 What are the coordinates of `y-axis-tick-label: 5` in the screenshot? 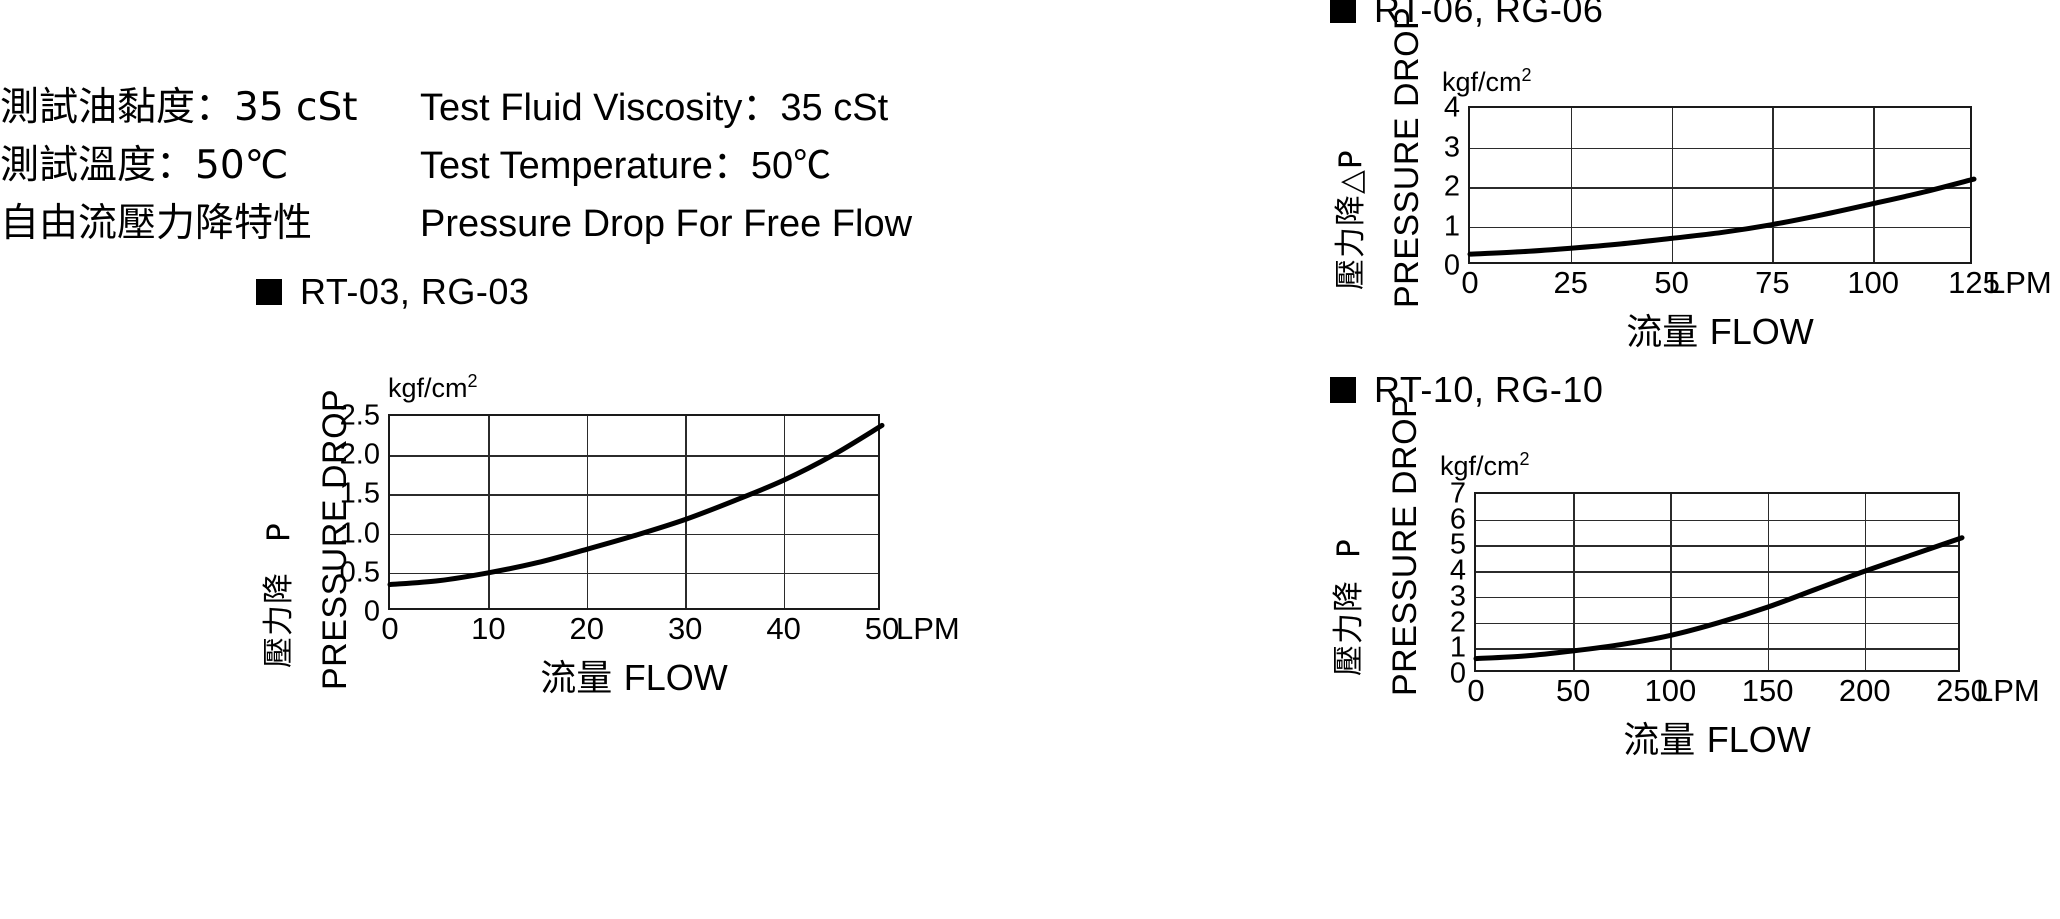 It's located at (1457, 544).